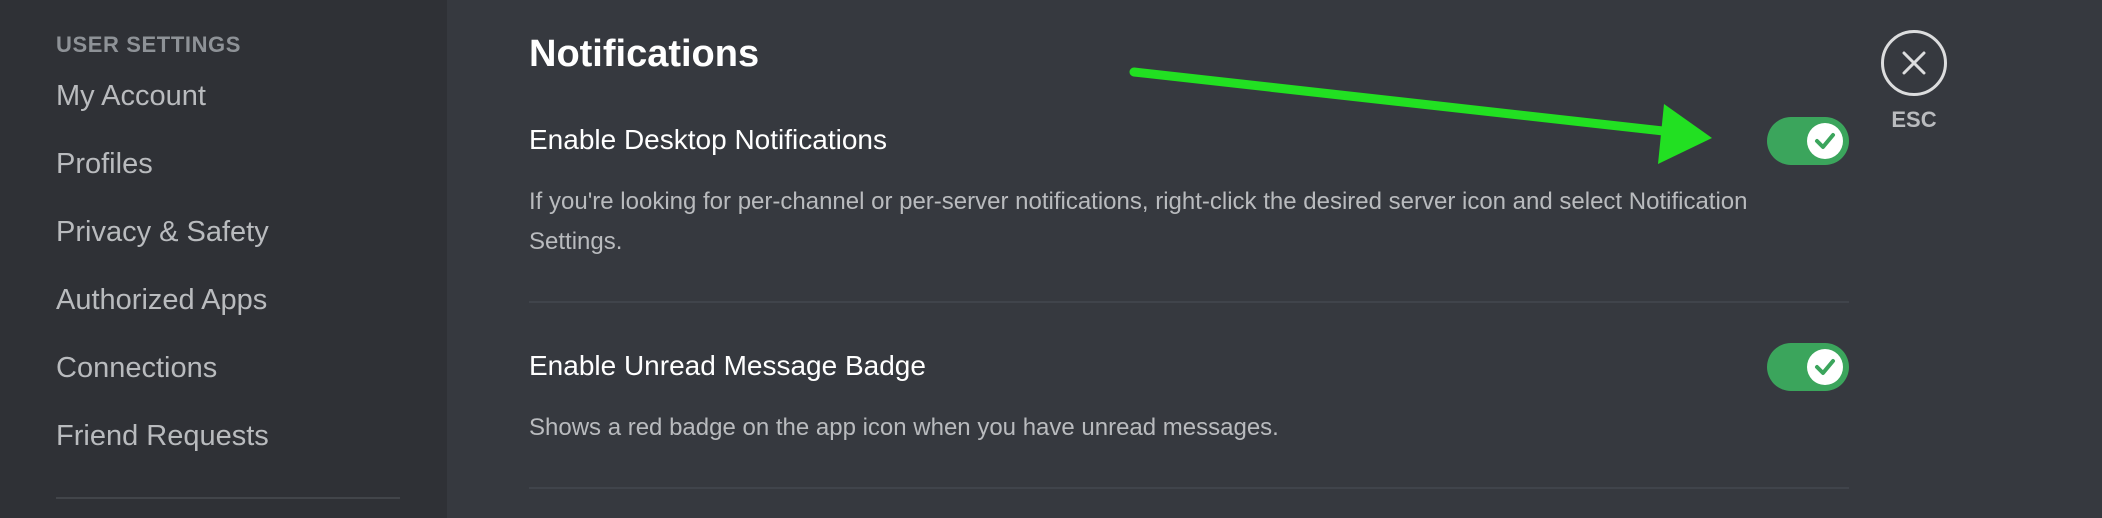 Image resolution: width=2102 pixels, height=518 pixels. What do you see at coordinates (149, 44) in the screenshot?
I see `sidebar-header: USER SETTINGS` at bounding box center [149, 44].